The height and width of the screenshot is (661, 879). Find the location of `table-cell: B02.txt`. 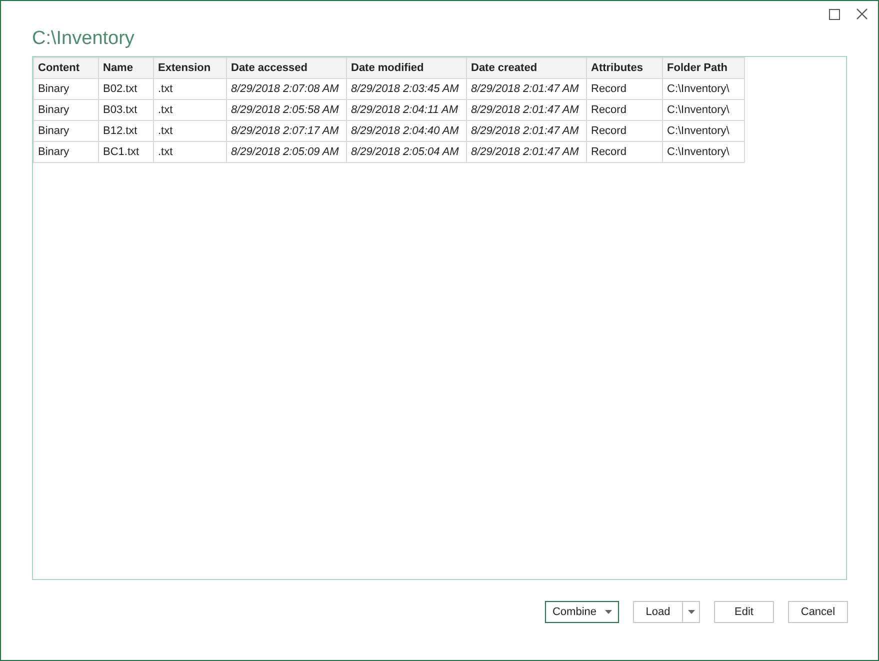

table-cell: B02.txt is located at coordinates (126, 89).